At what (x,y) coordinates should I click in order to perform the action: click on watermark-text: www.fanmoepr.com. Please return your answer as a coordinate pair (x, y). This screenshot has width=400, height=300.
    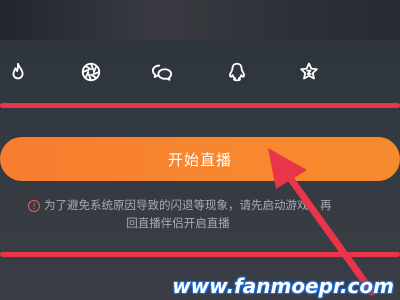
    Looking at the image, I should click on (283, 286).